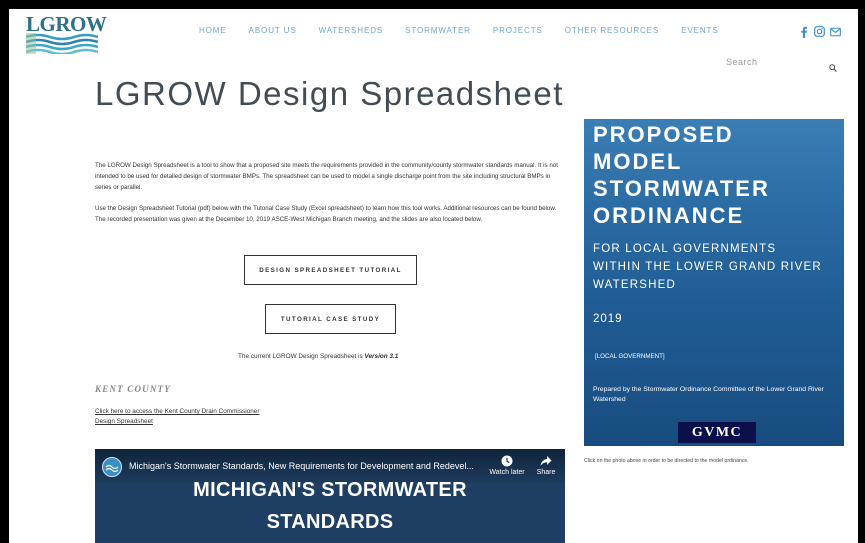 The image size is (865, 543). I want to click on watch-later-button: Watch later, so click(507, 465).